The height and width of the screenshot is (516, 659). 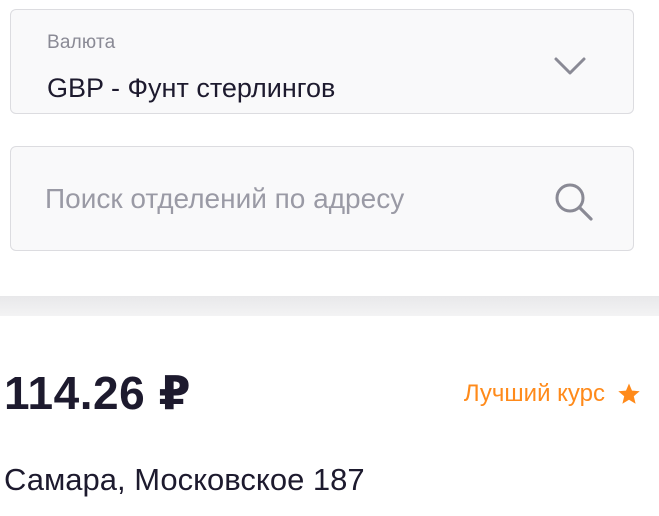 I want to click on search-icon, so click(x=574, y=202).